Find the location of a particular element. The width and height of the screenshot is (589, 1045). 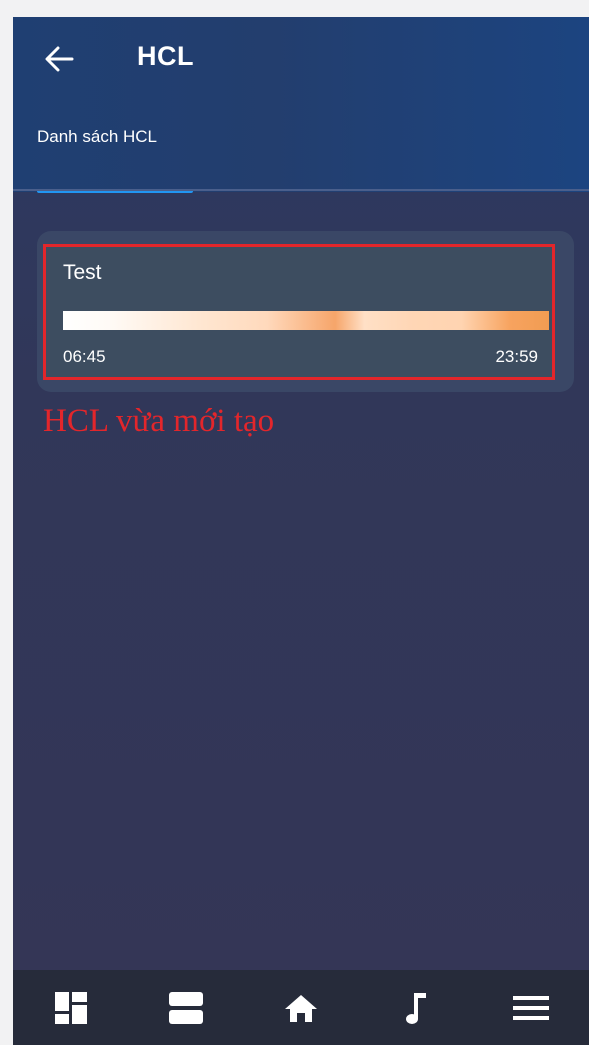

nav-dashboard-button is located at coordinates (71, 1008).